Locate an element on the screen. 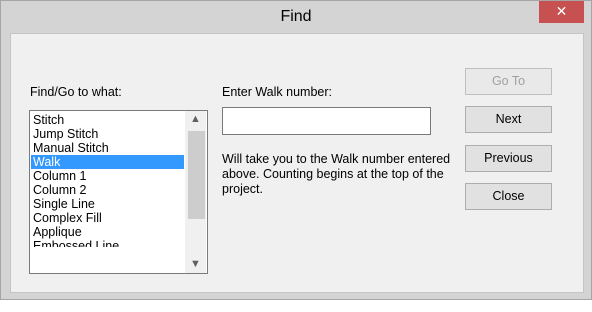 The width and height of the screenshot is (592, 312). list-item: Jump Stitch is located at coordinates (107, 134).